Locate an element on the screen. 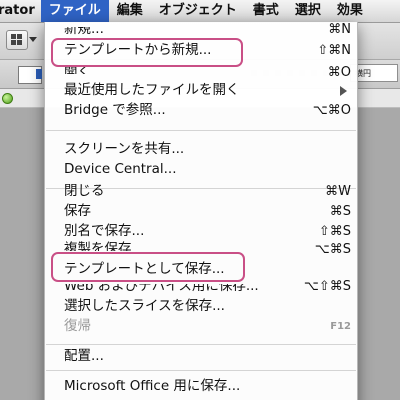 This screenshot has width=400, height=400. menu-item-new: 新規... ⌘N is located at coordinates (201, 29).